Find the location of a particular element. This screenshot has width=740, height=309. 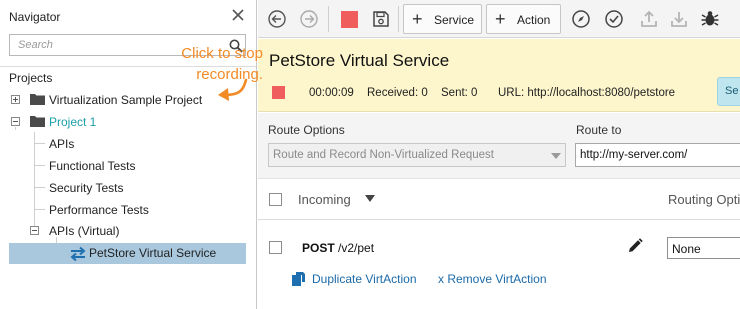

tree-item-label: Performance Tests is located at coordinates (99, 210).